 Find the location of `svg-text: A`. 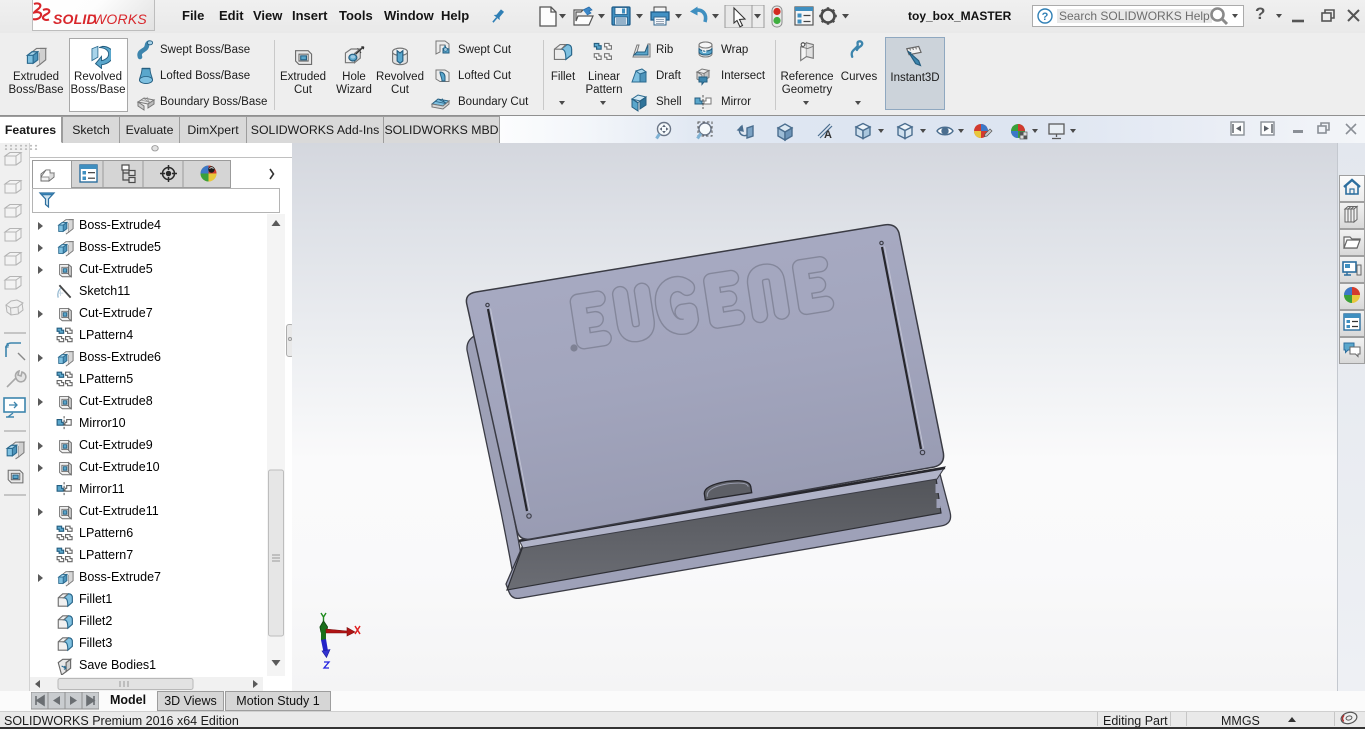

svg-text: A is located at coordinates (828, 135).